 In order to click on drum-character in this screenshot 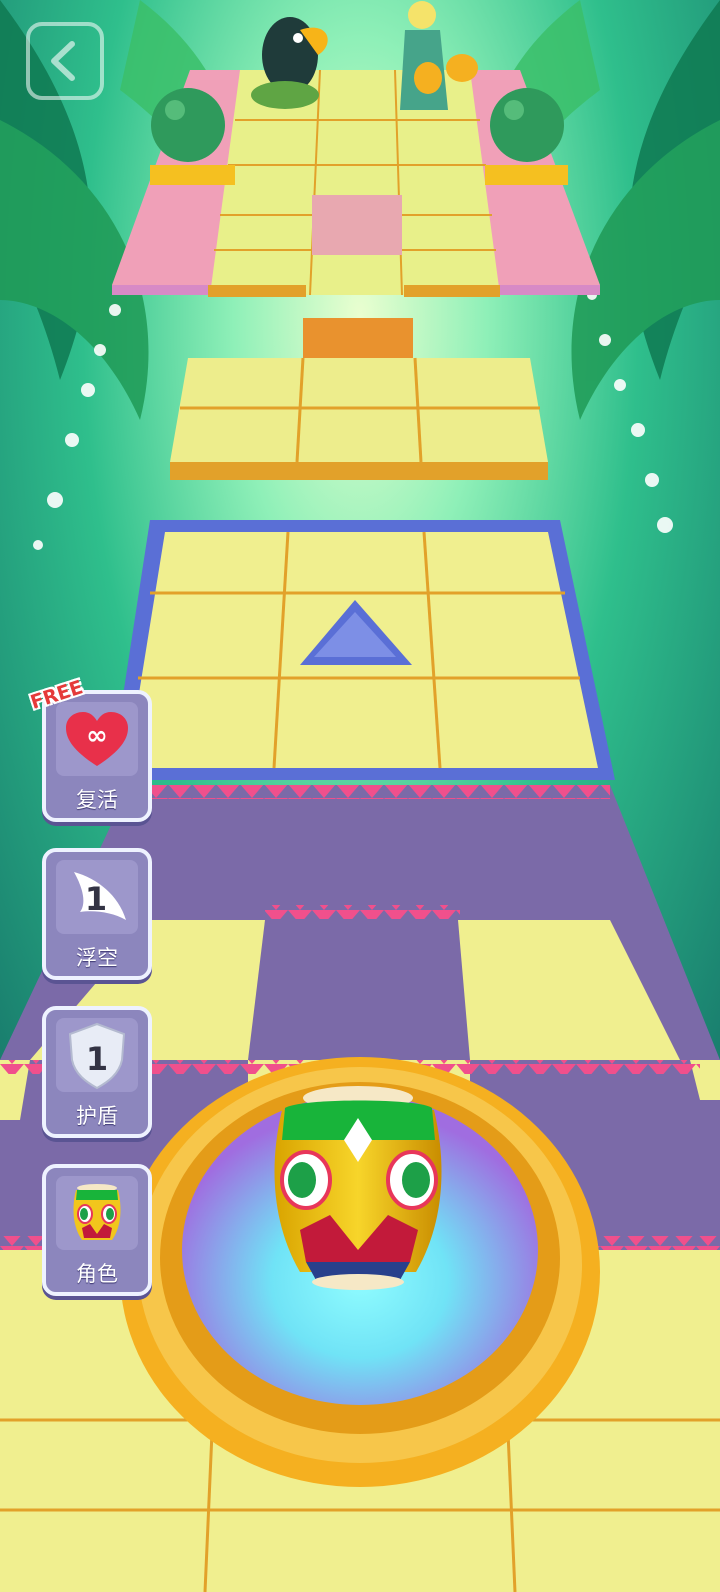, I will do `click(358, 1188)`.